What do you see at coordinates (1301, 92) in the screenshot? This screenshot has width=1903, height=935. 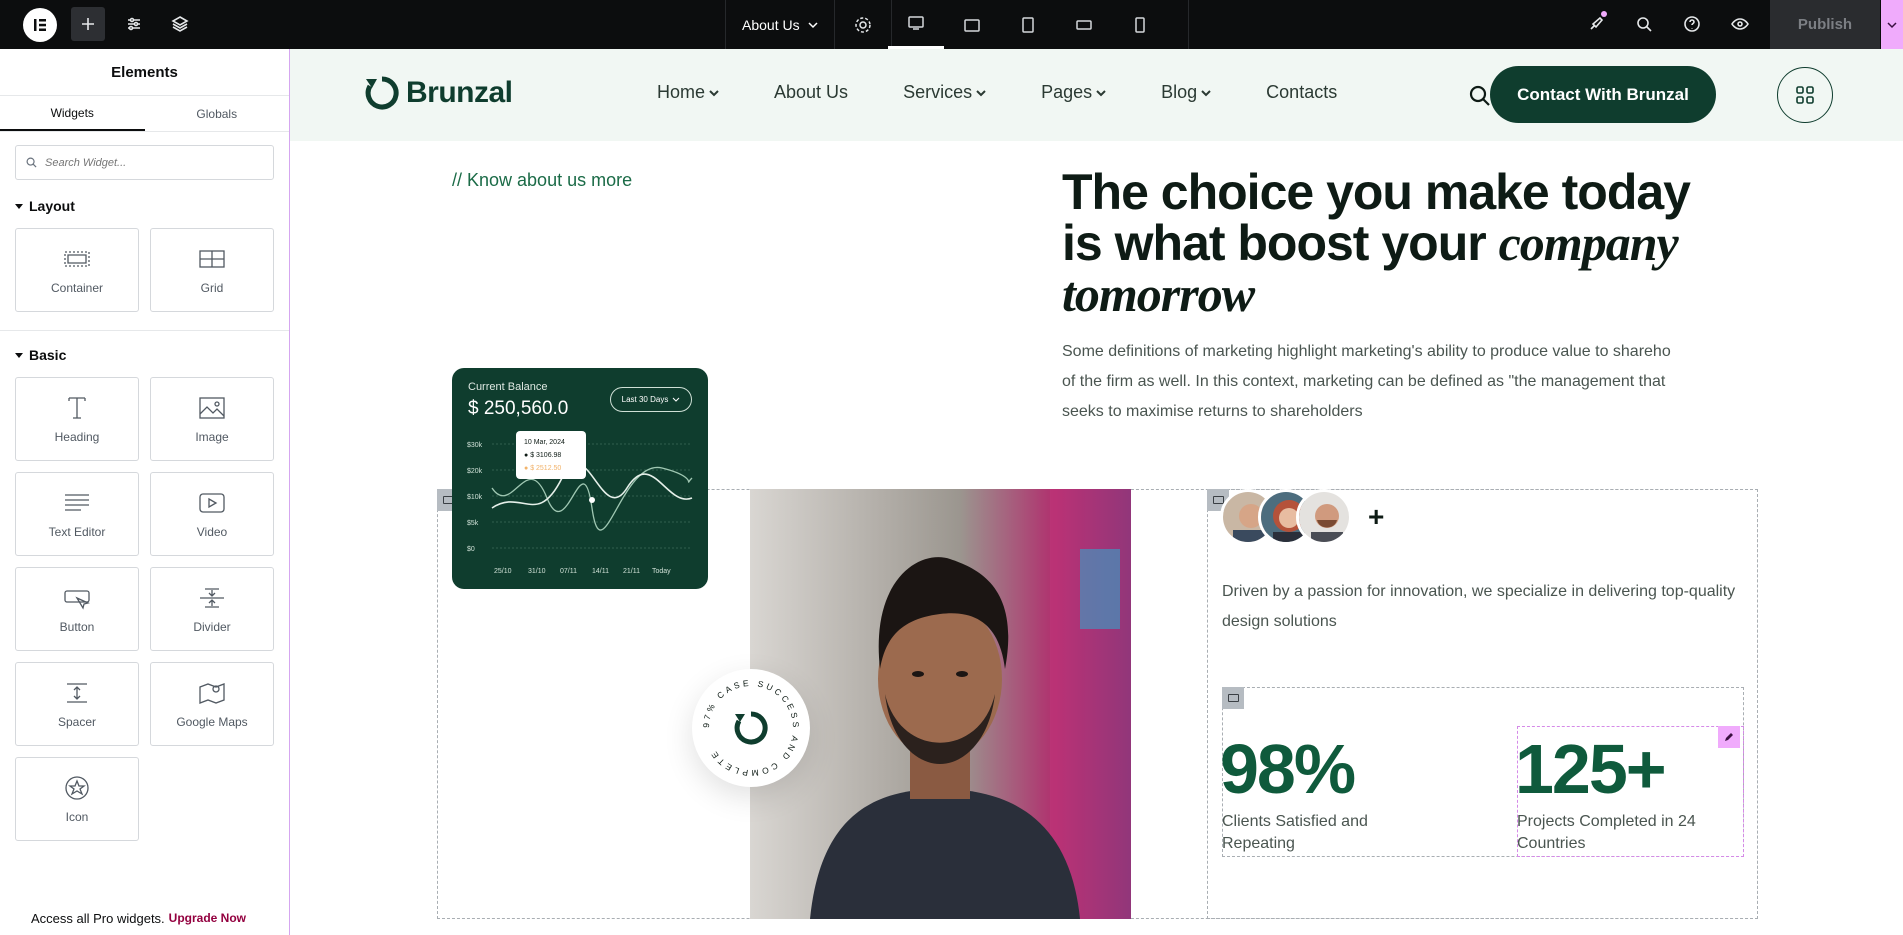 I see `nav-item-contacts: Contacts` at bounding box center [1301, 92].